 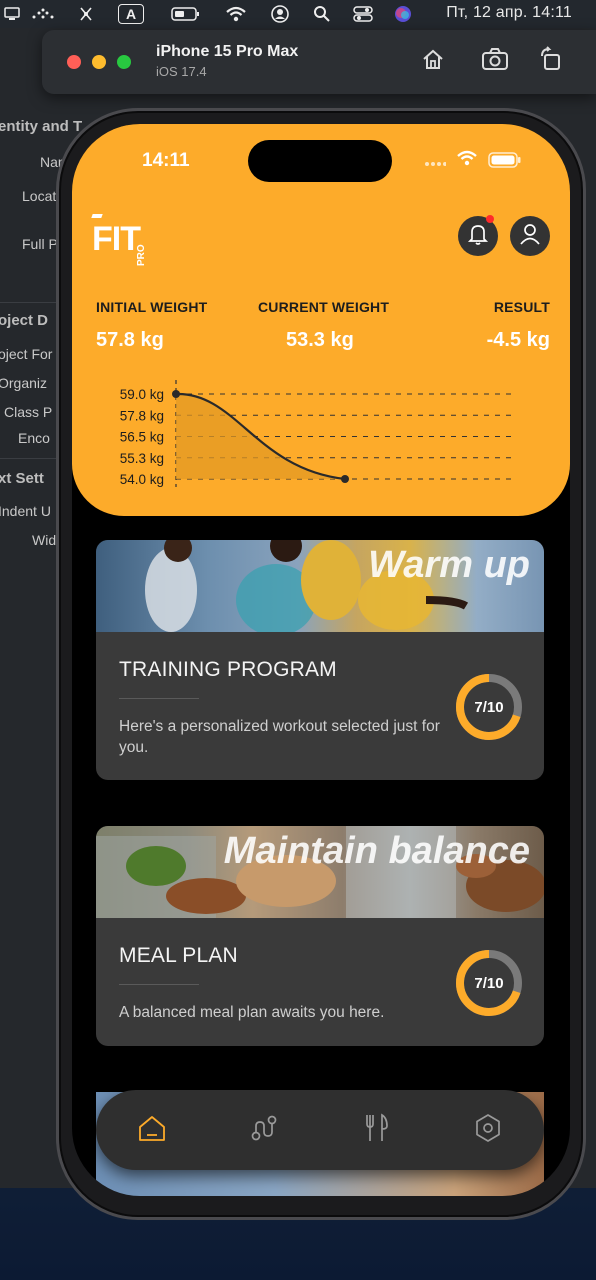 I want to click on chart-y-tick-label: 55.3 kg, so click(x=142, y=458).